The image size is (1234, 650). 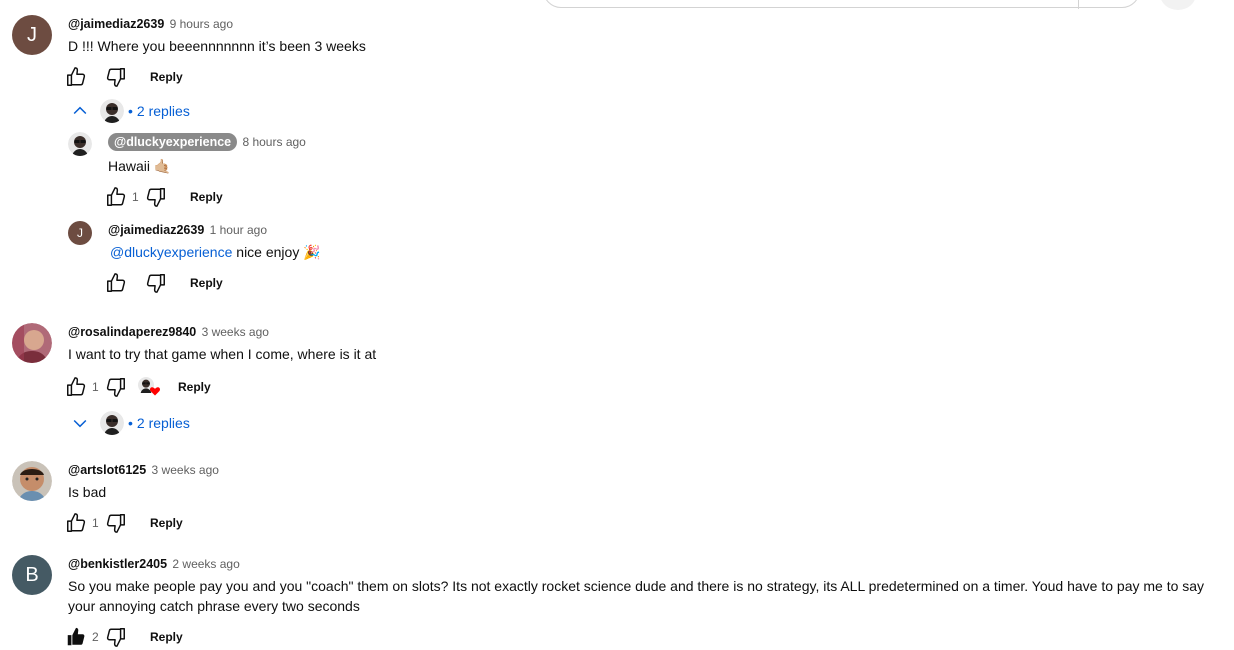 I want to click on thumb-up-filled-icon, so click(x=76, y=636).